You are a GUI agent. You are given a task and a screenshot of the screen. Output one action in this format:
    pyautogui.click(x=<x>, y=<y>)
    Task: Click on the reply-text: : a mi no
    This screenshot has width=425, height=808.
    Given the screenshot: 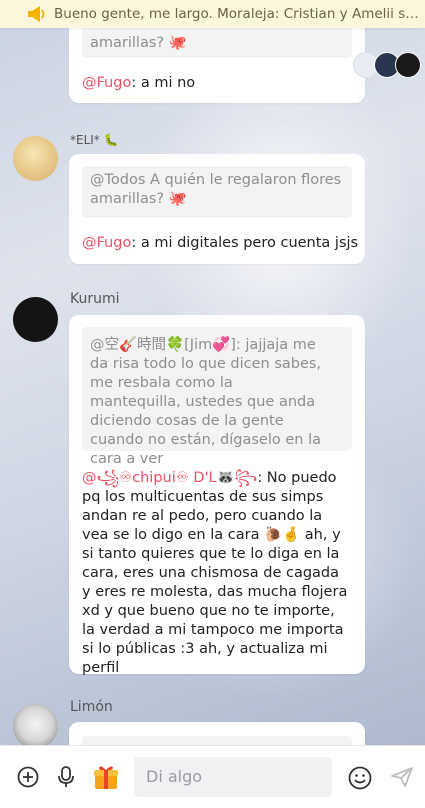 What is the action you would take?
    pyautogui.click(x=163, y=83)
    